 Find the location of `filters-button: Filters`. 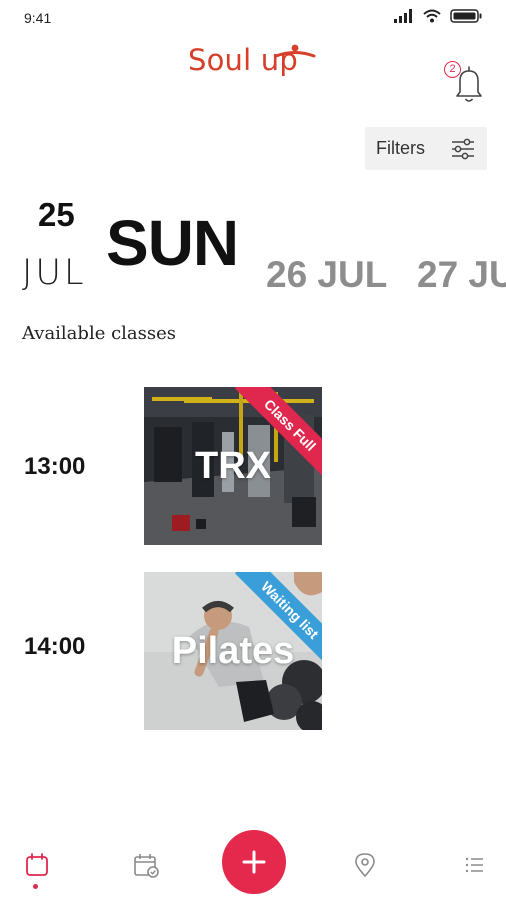

filters-button: Filters is located at coordinates (426, 148).